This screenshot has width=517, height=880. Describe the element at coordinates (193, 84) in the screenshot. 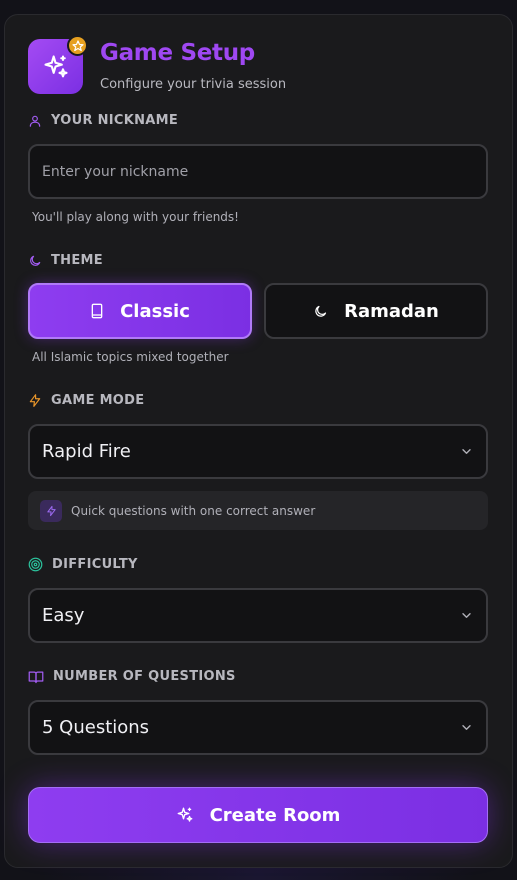

I see `page-subtitle: Configure your trivia session` at that location.